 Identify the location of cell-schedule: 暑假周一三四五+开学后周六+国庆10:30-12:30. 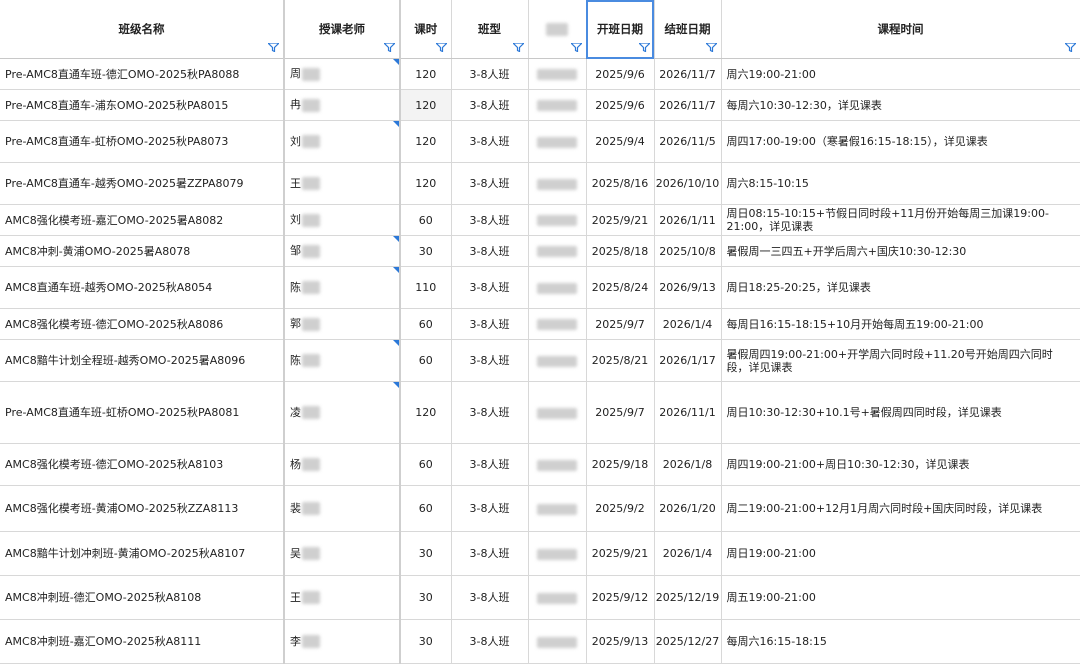
(900, 251).